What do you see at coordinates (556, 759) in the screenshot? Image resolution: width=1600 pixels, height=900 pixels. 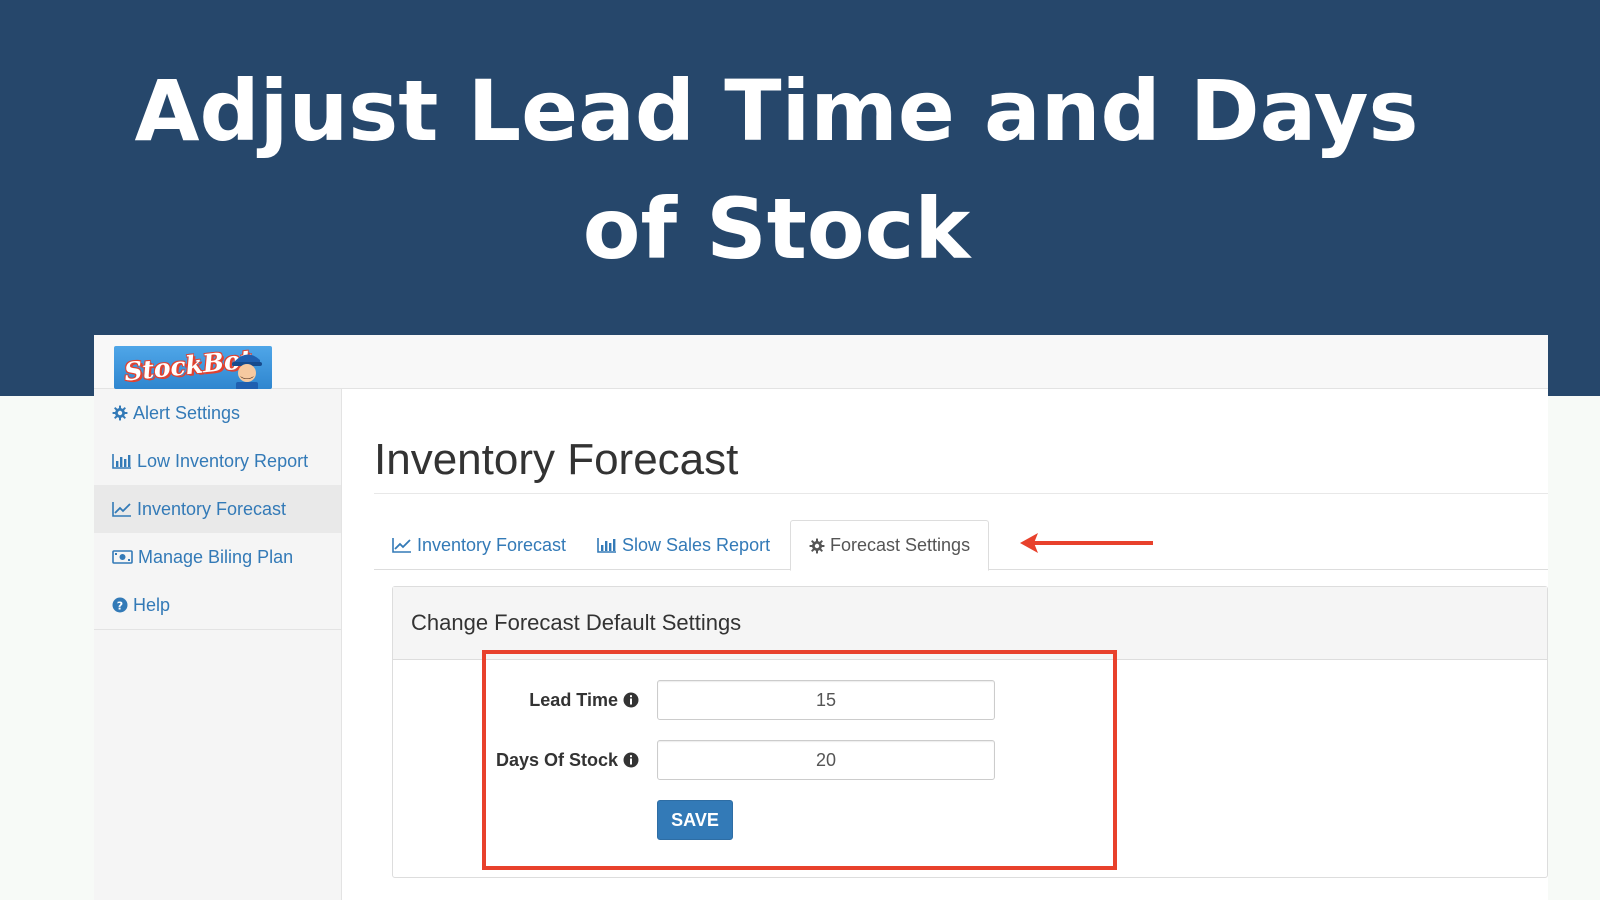 I see `days-of-stock-label: Days Of Stock` at bounding box center [556, 759].